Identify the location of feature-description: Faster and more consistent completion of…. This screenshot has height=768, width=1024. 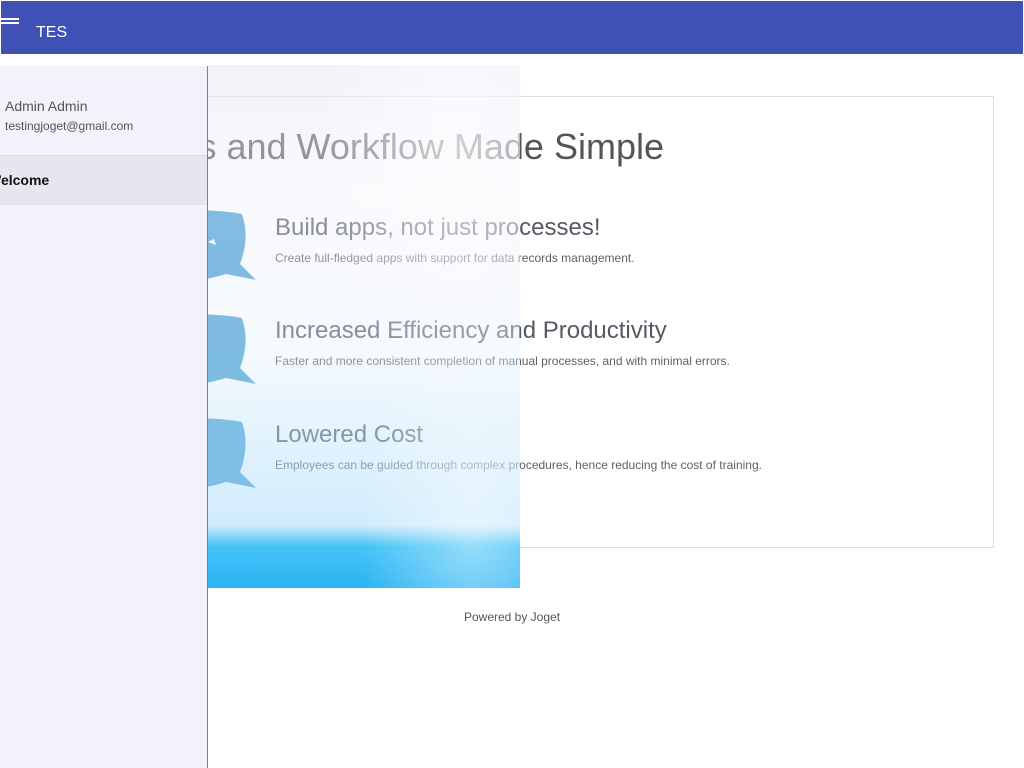
(502, 361).